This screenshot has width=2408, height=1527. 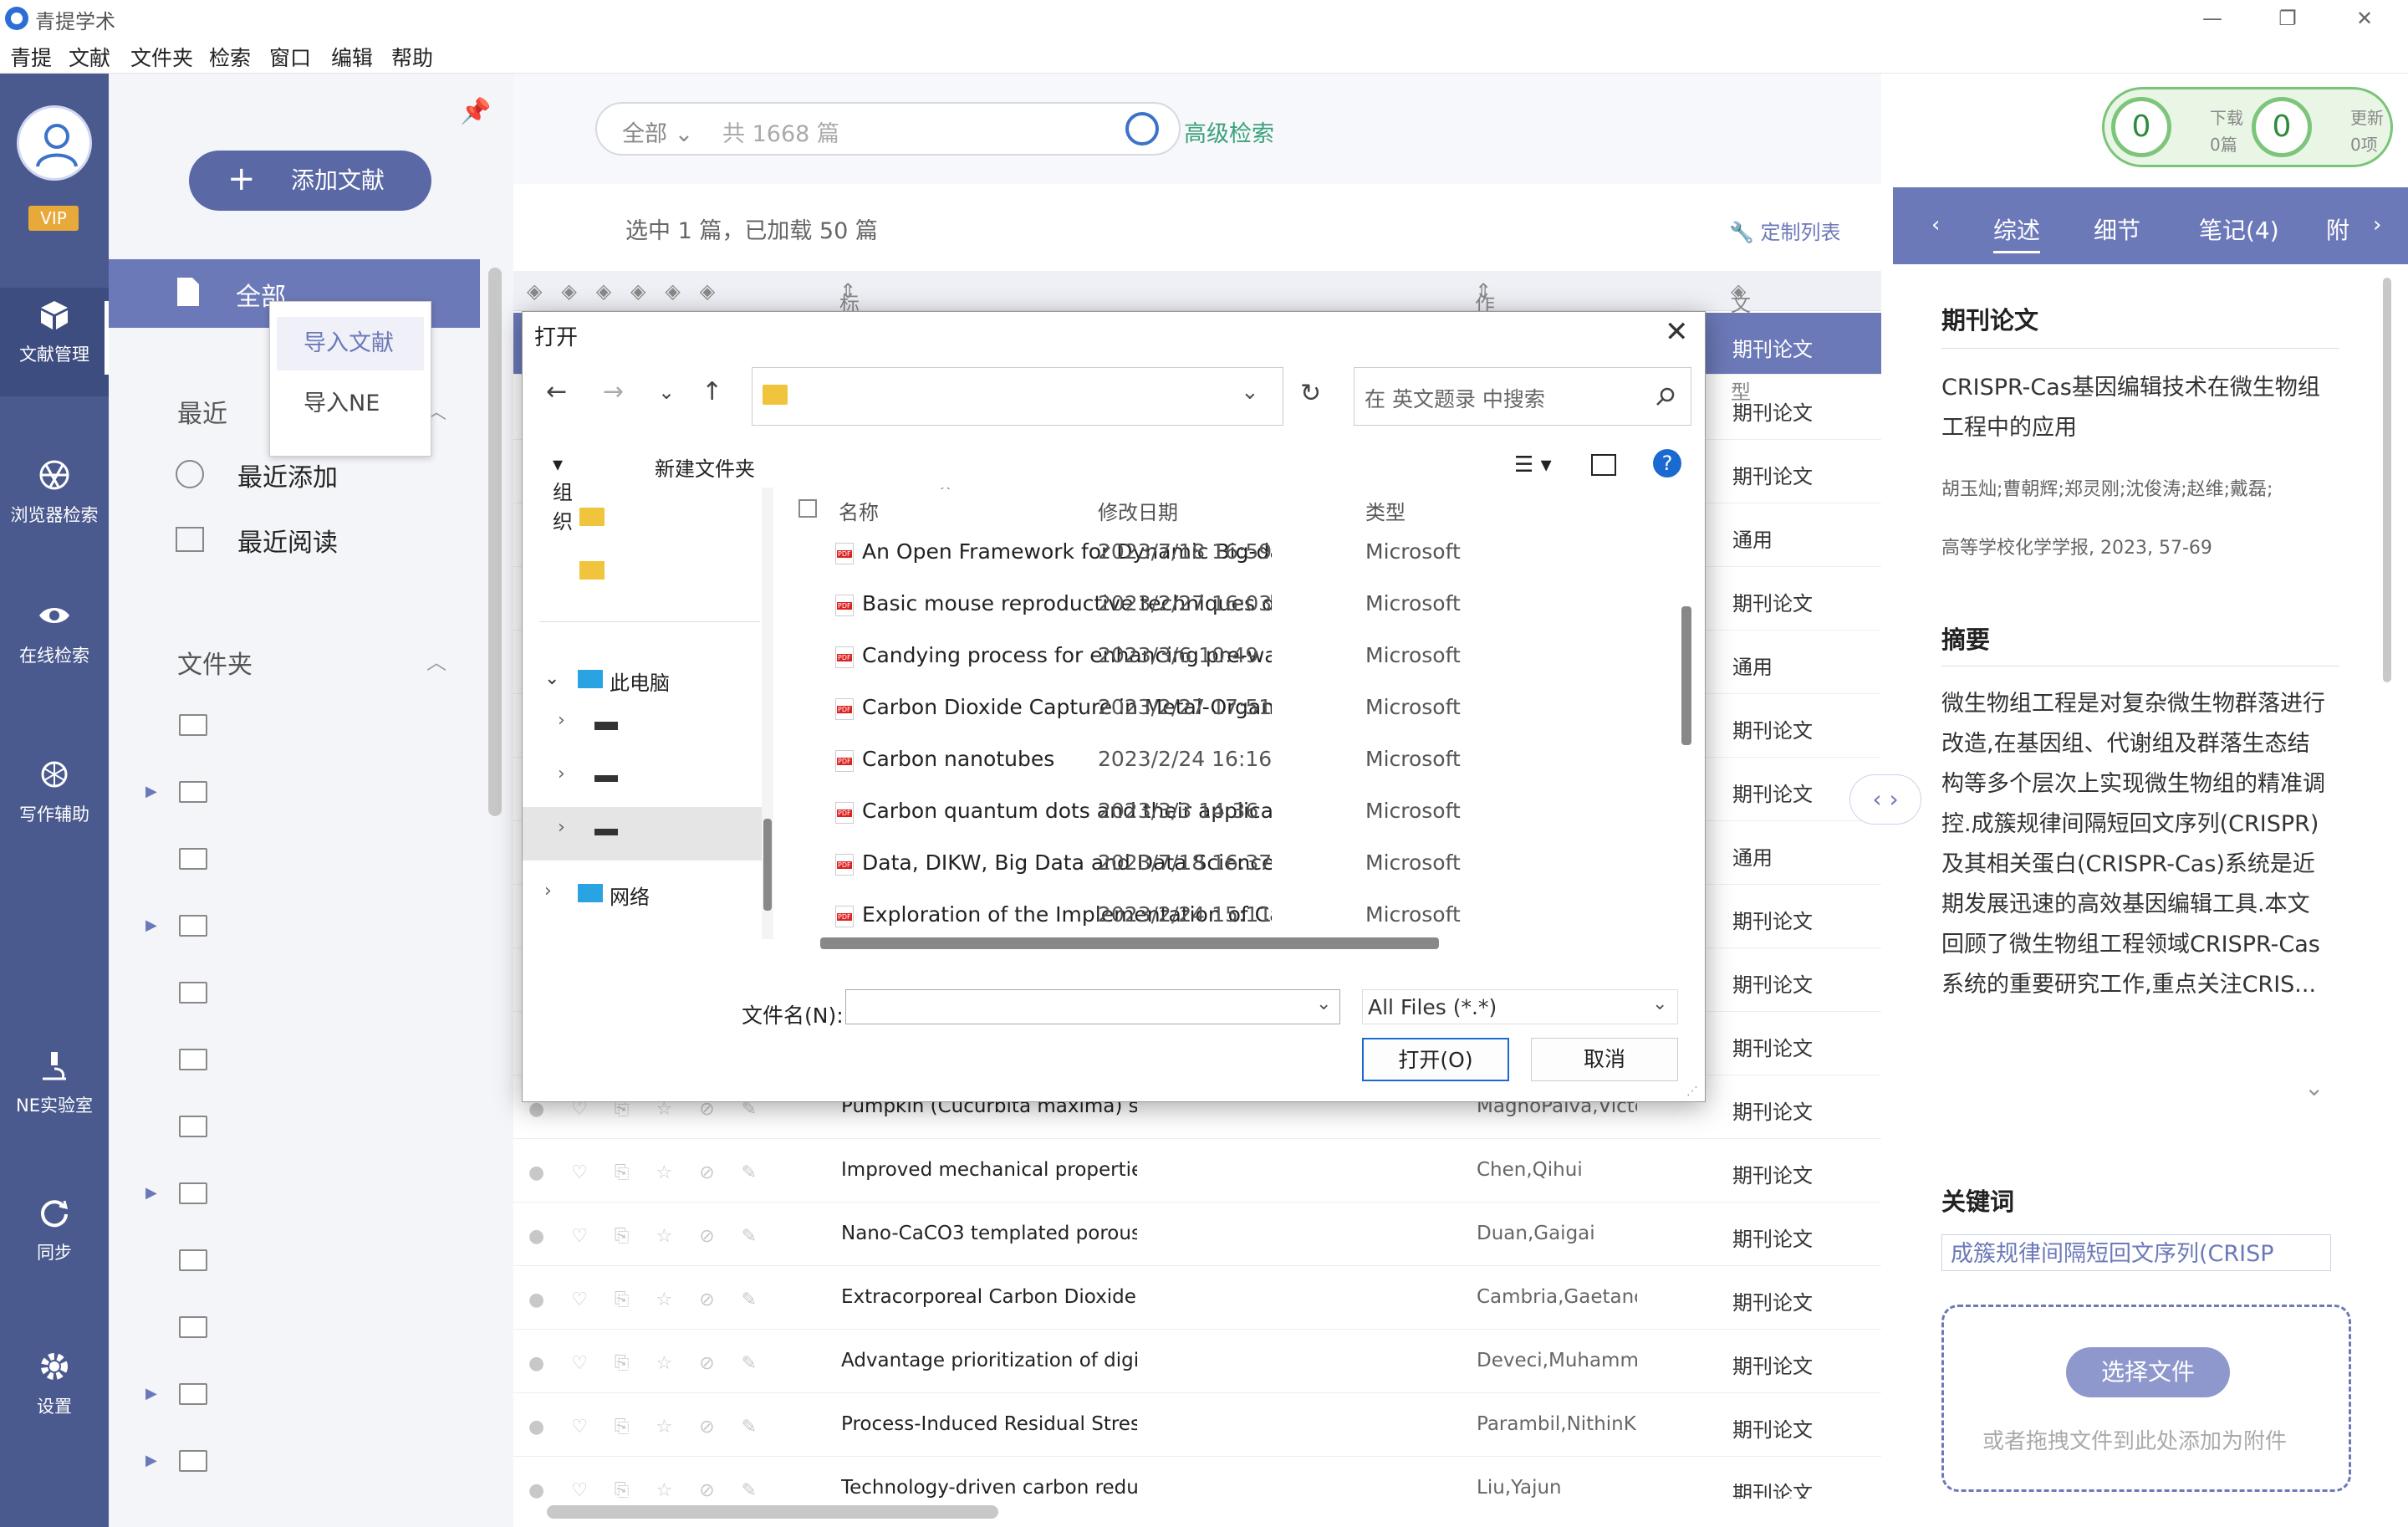 What do you see at coordinates (1311, 393) in the screenshot?
I see `refresh-icon: ↻` at bounding box center [1311, 393].